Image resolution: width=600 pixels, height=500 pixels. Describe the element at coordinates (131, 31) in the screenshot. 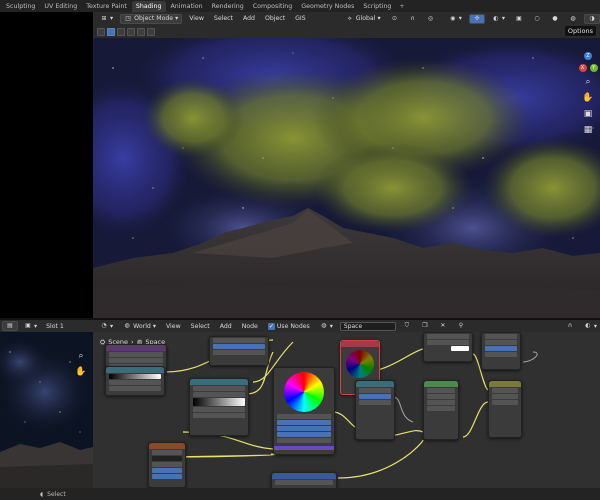

I see `select-subtract-icon` at that location.